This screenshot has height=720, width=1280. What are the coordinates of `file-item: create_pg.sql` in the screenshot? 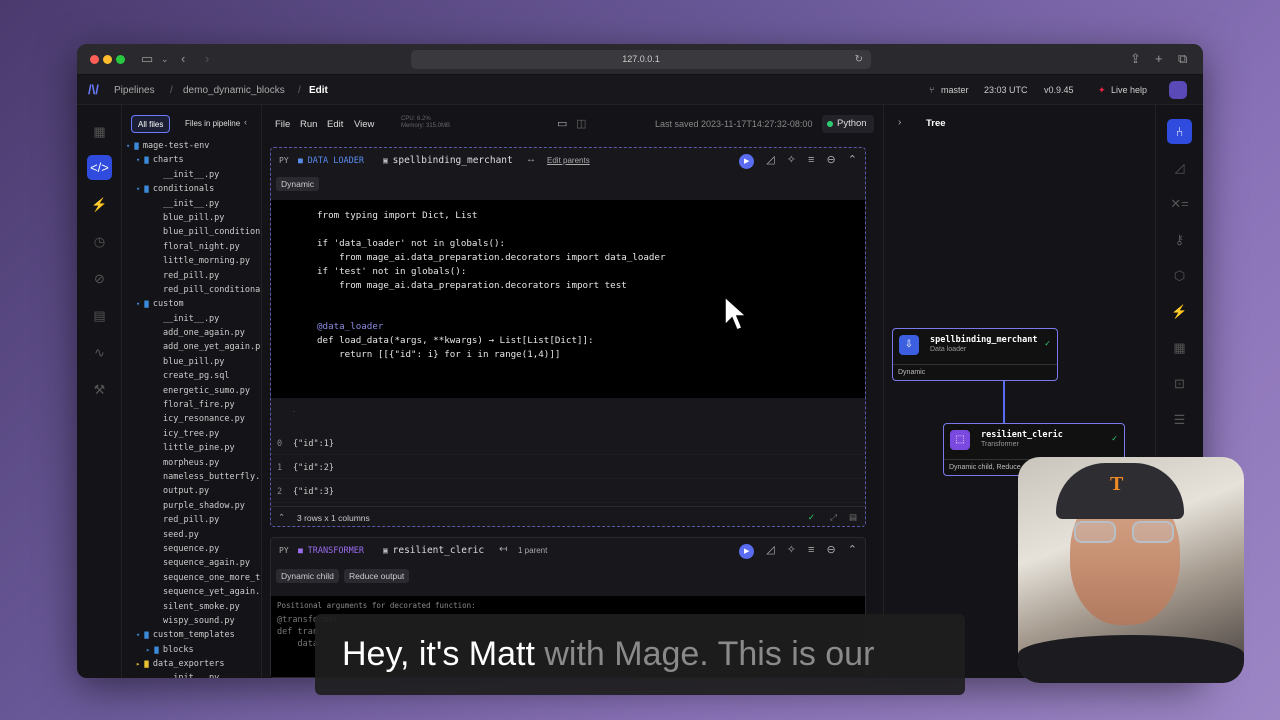 It's located at (193, 376).